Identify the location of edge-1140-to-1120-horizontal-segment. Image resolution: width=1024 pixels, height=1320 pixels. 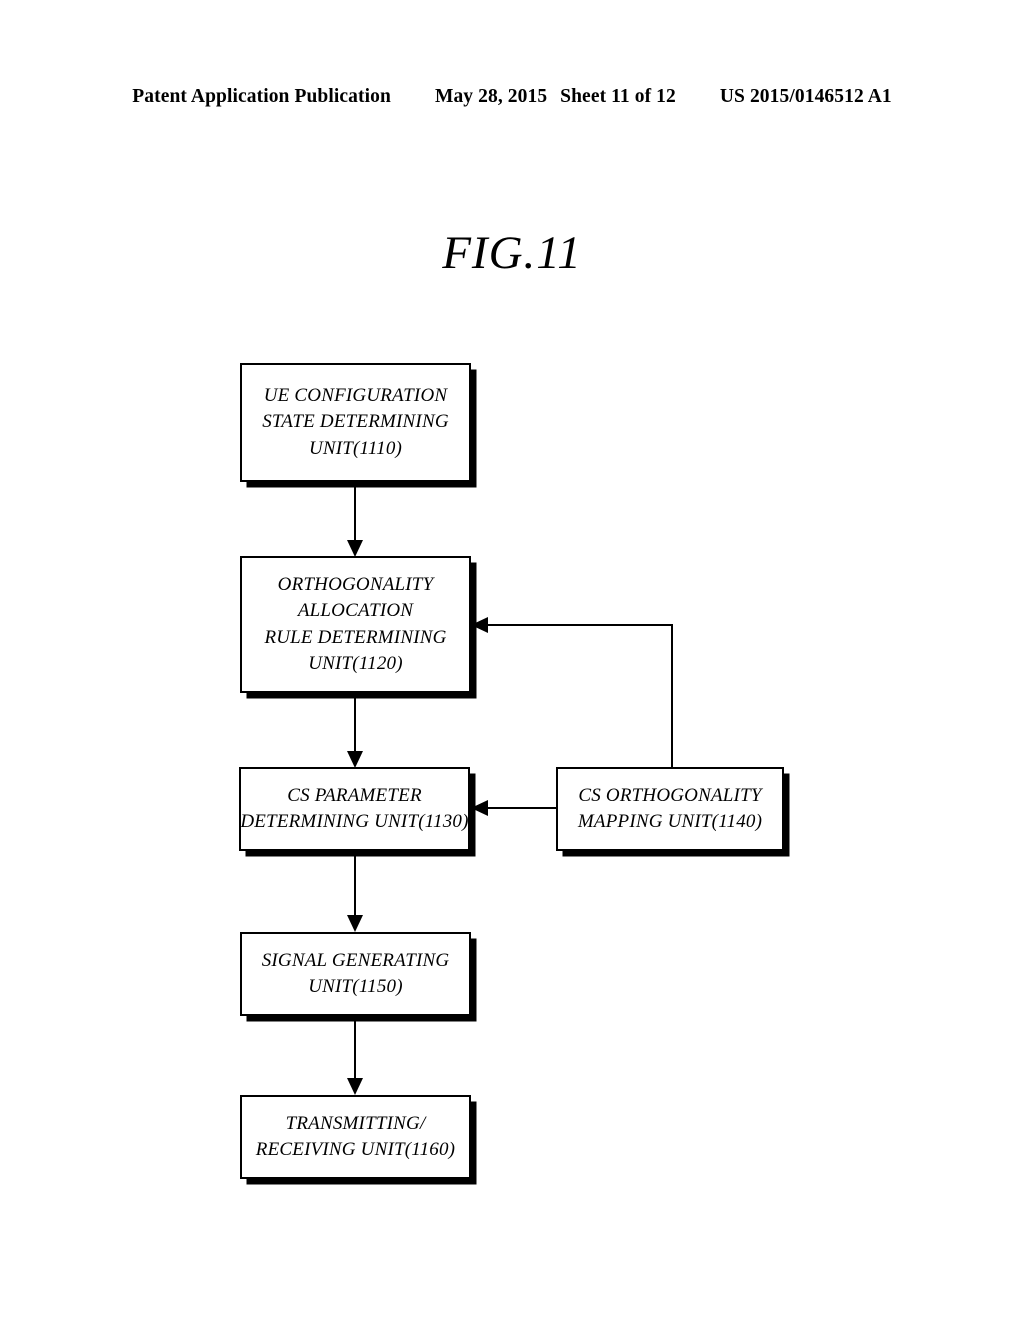
(580, 625).